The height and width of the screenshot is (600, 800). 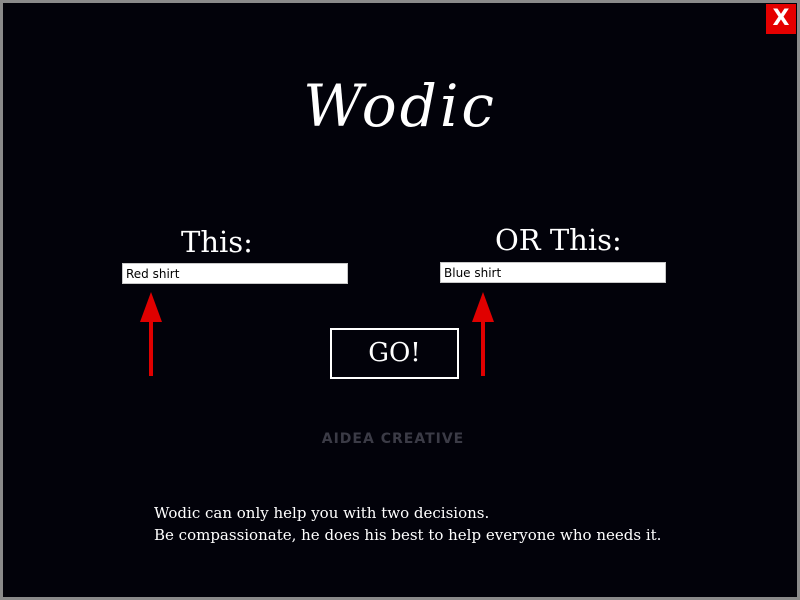 What do you see at coordinates (558, 240) in the screenshot?
I see `or-this-label: OR This:` at bounding box center [558, 240].